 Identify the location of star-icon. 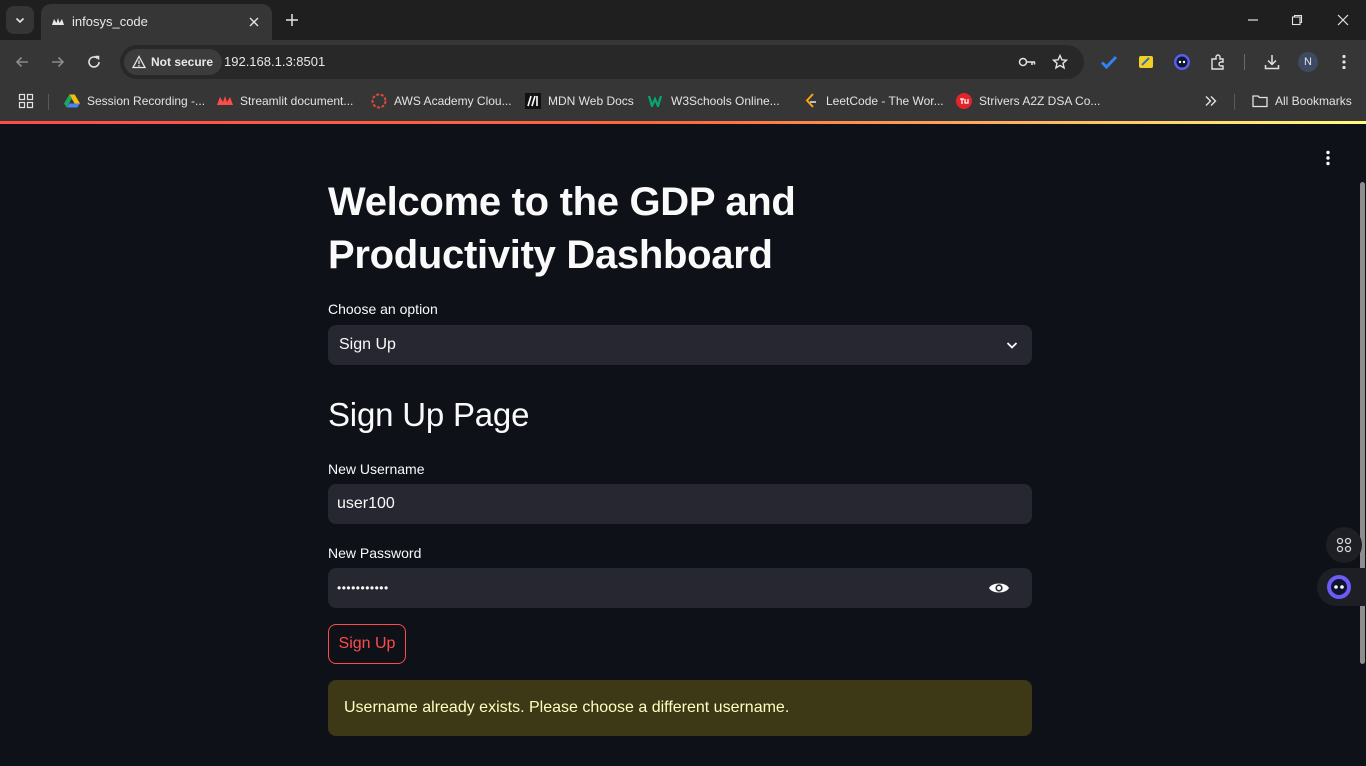
(1060, 62).